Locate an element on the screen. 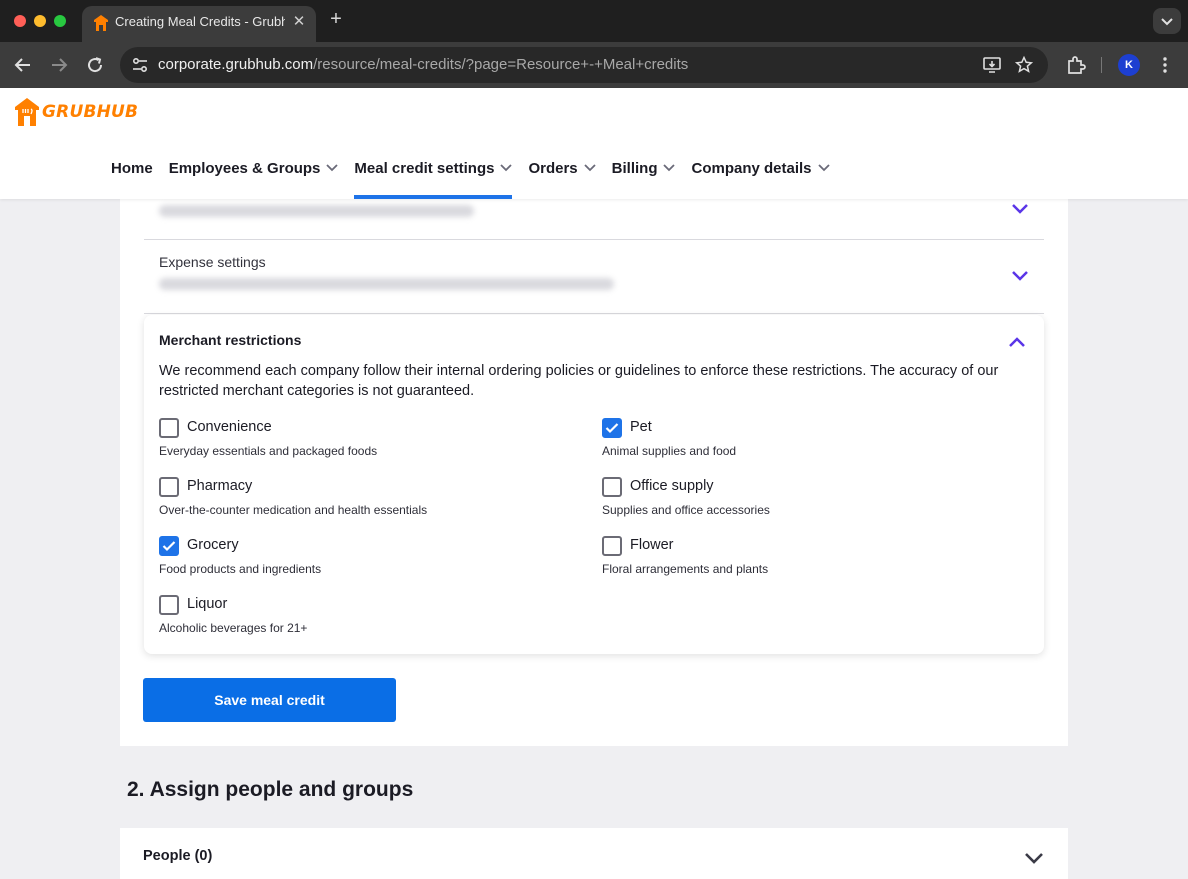  more-menu-icon is located at coordinates (1165, 65).